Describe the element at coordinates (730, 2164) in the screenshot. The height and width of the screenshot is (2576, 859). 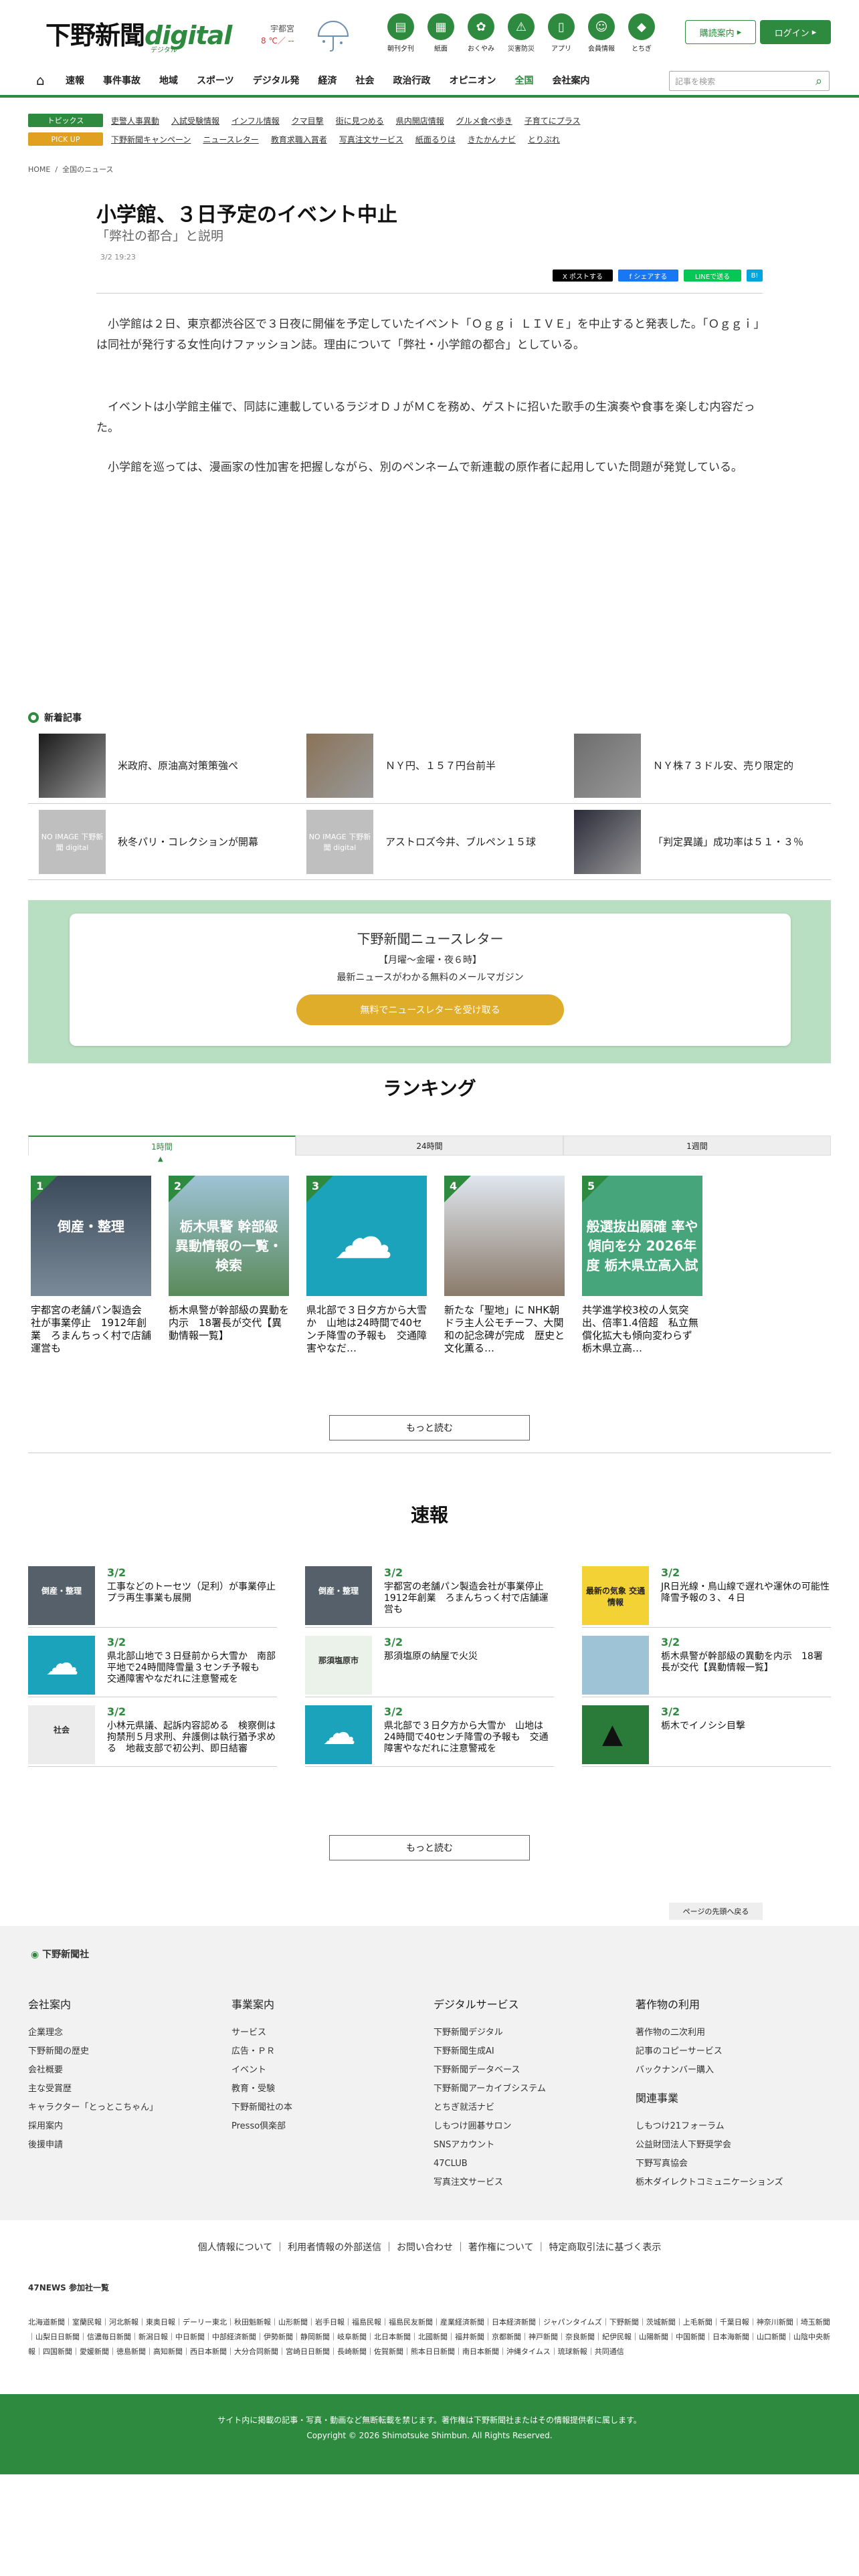
I see `footer-link: 下野写真協会` at that location.